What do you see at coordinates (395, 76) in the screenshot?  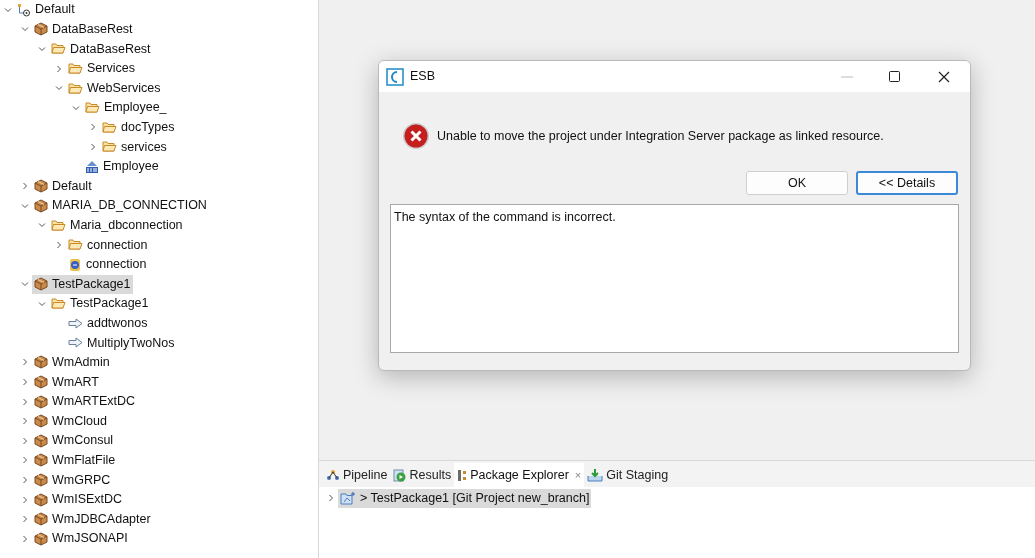 I see `app-logo-icon` at bounding box center [395, 76].